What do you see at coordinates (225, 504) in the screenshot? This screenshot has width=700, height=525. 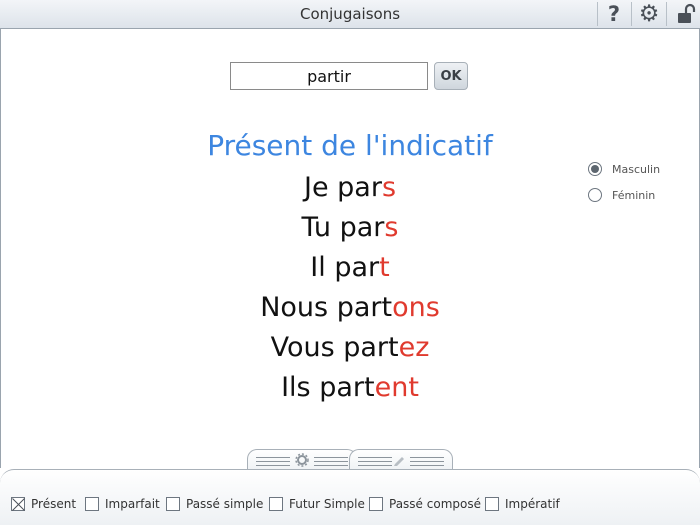 I see `checkbox-label: Passé simple` at bounding box center [225, 504].